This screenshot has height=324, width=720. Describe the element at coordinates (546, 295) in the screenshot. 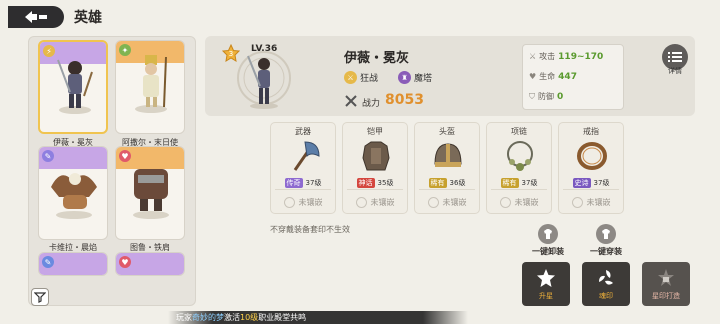

I see `star-up-label: 升星` at that location.